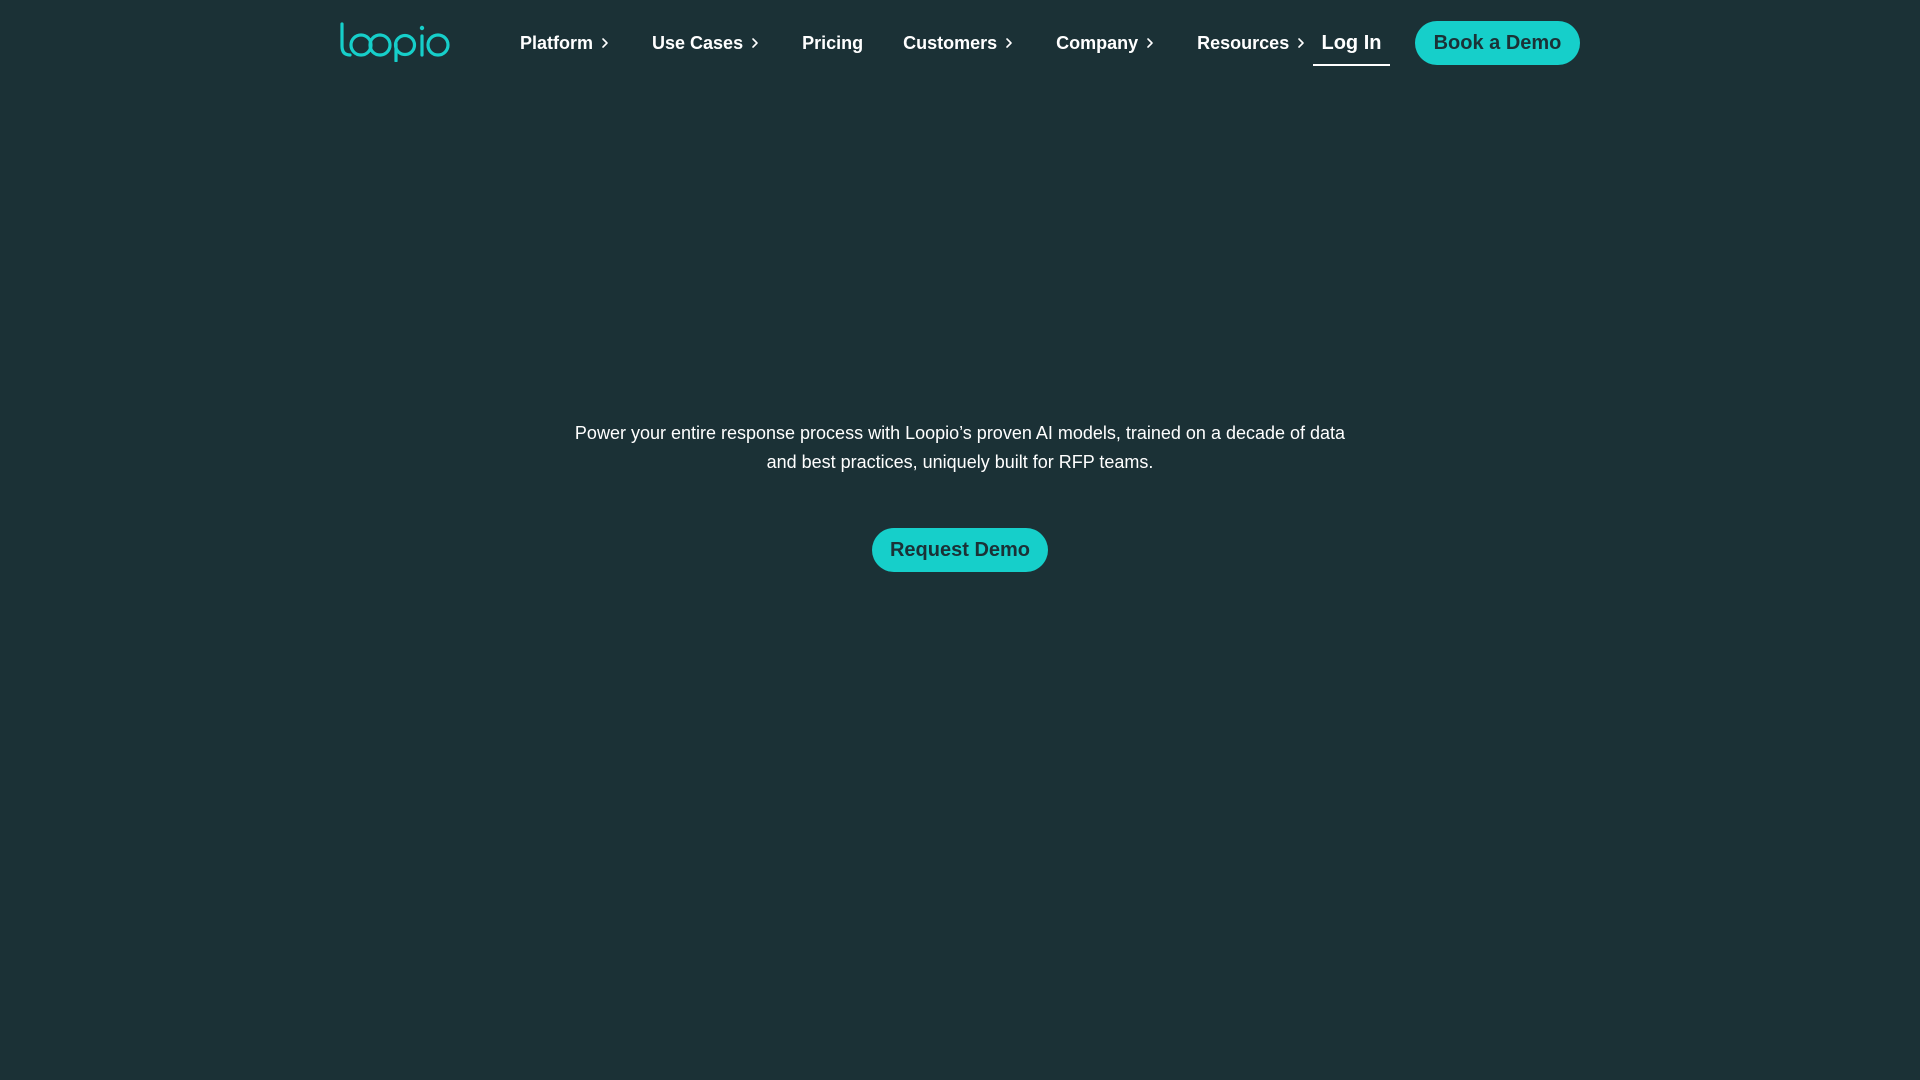 Image resolution: width=1920 pixels, height=1080 pixels. I want to click on nav-item-customers: Customers, so click(958, 43).